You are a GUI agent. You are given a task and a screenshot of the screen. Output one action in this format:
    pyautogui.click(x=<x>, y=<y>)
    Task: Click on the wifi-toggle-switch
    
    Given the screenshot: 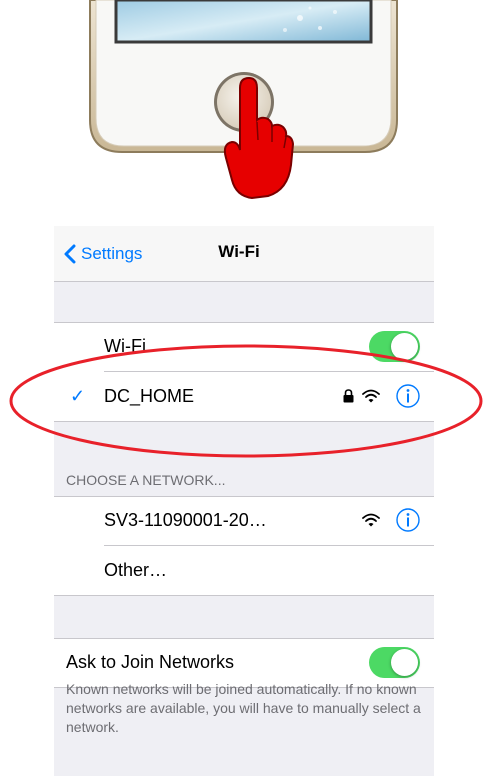 What is the action you would take?
    pyautogui.click(x=394, y=346)
    